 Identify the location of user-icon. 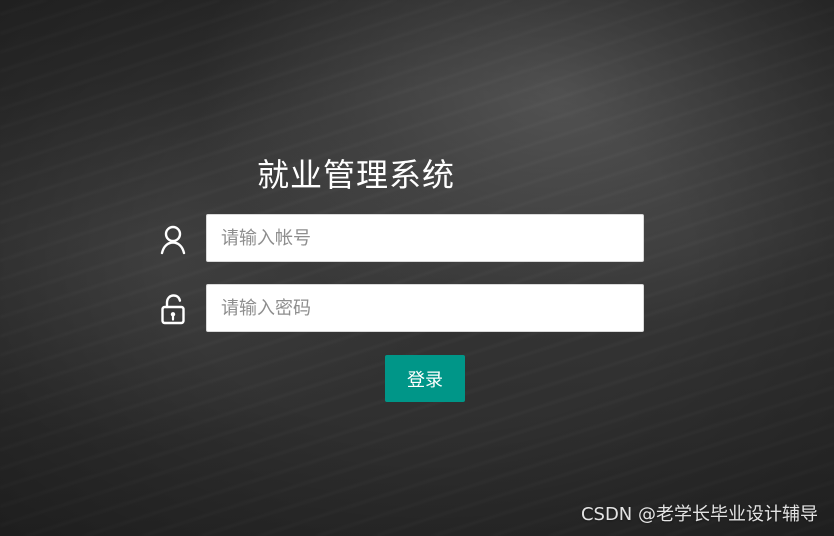
(173, 239).